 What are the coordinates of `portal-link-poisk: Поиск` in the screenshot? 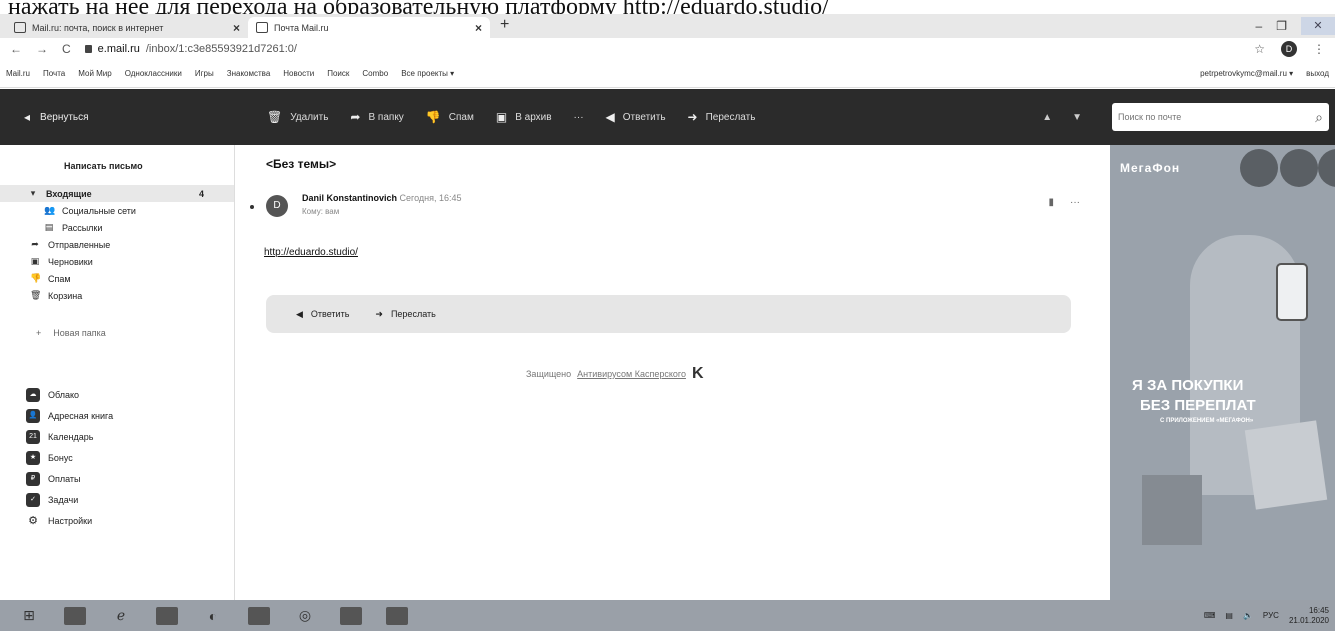 It's located at (338, 73).